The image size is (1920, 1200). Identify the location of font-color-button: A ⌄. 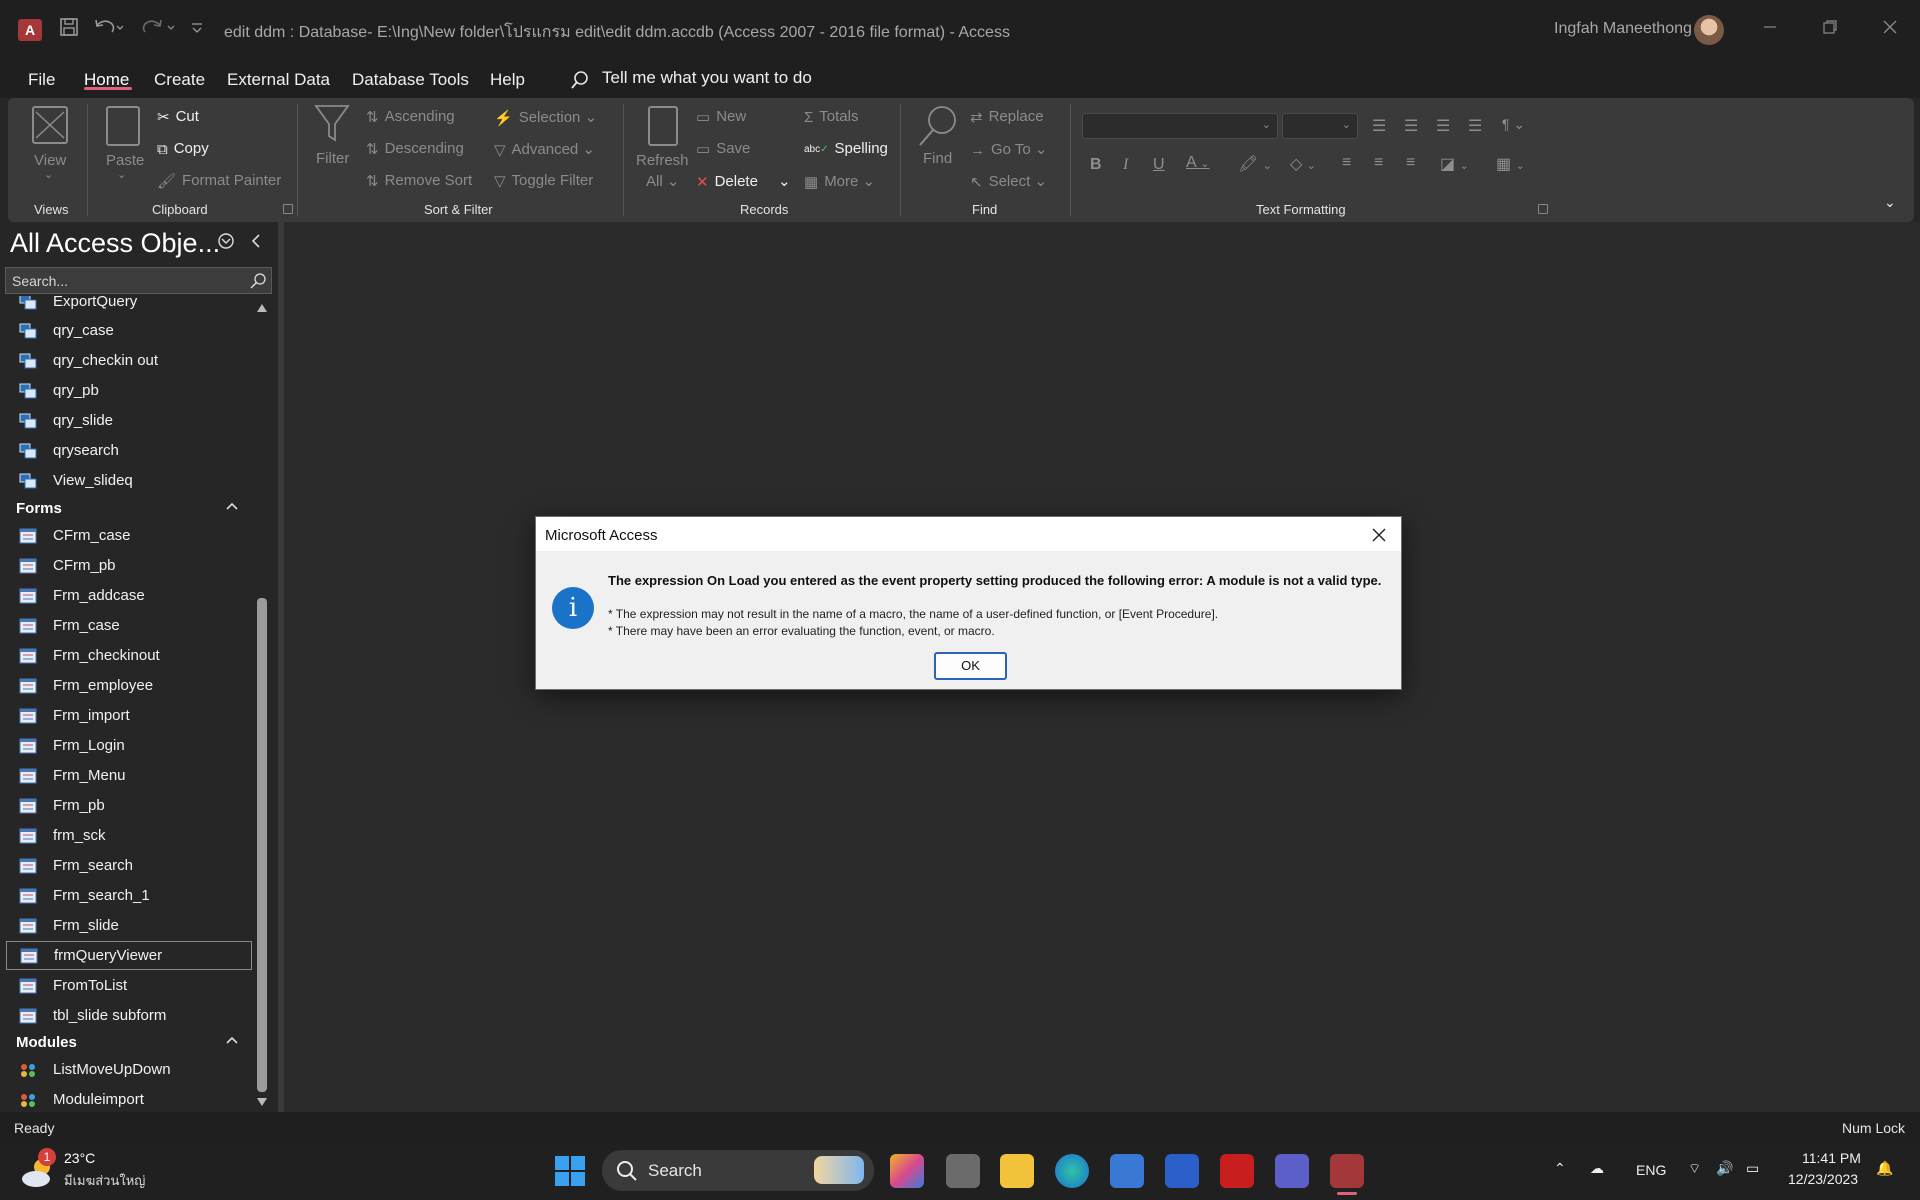
(1197, 163).